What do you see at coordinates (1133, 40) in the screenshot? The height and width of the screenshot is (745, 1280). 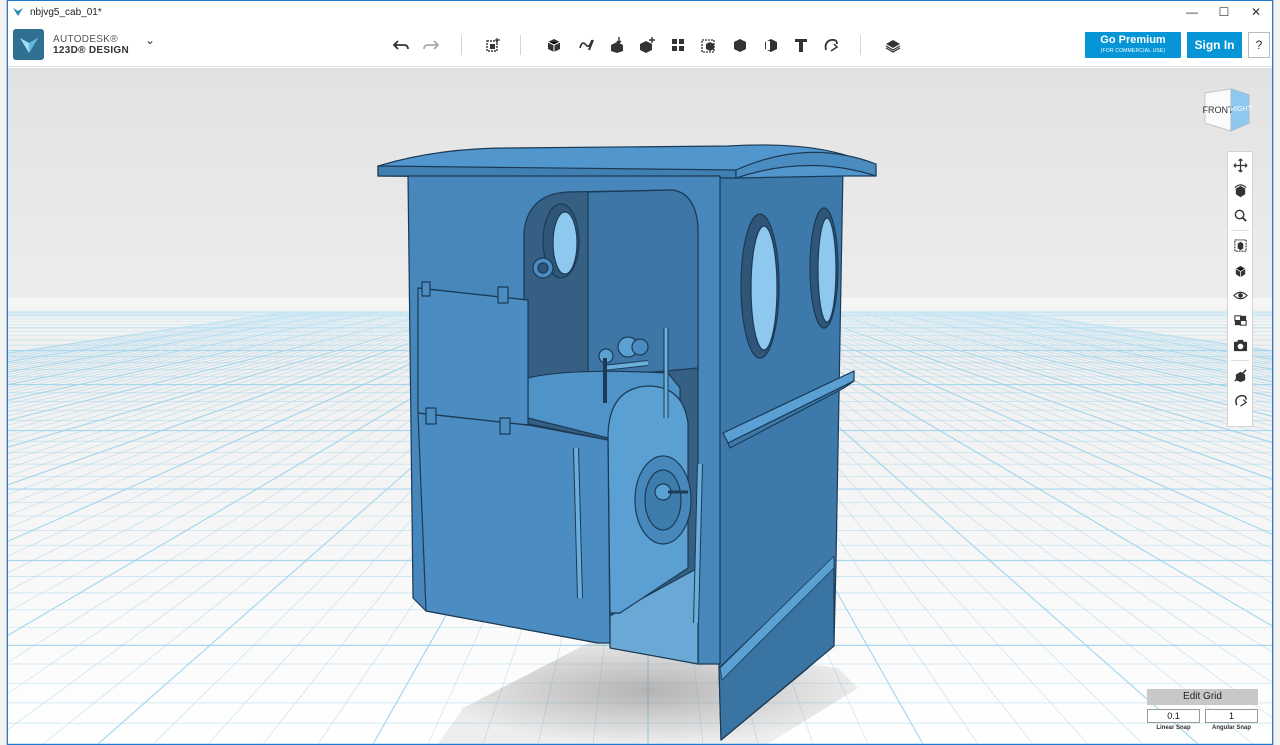 I see `go-premium-label: Go Premium` at bounding box center [1133, 40].